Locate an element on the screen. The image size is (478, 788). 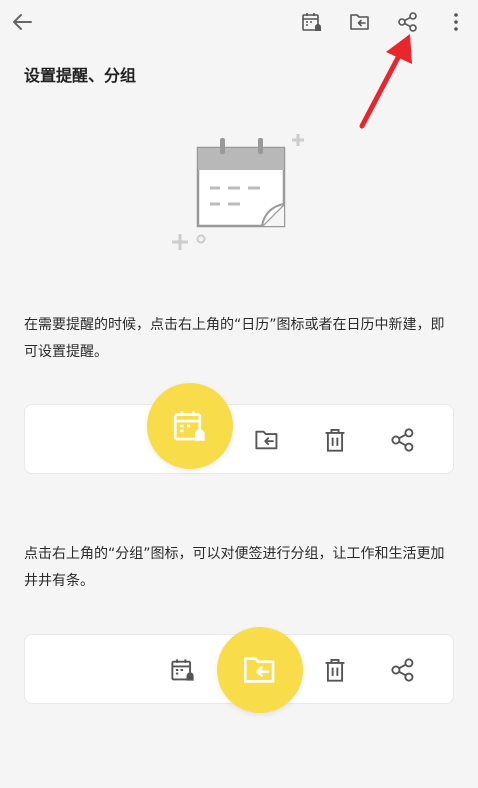
calendar-reminder-button is located at coordinates (312, 22).